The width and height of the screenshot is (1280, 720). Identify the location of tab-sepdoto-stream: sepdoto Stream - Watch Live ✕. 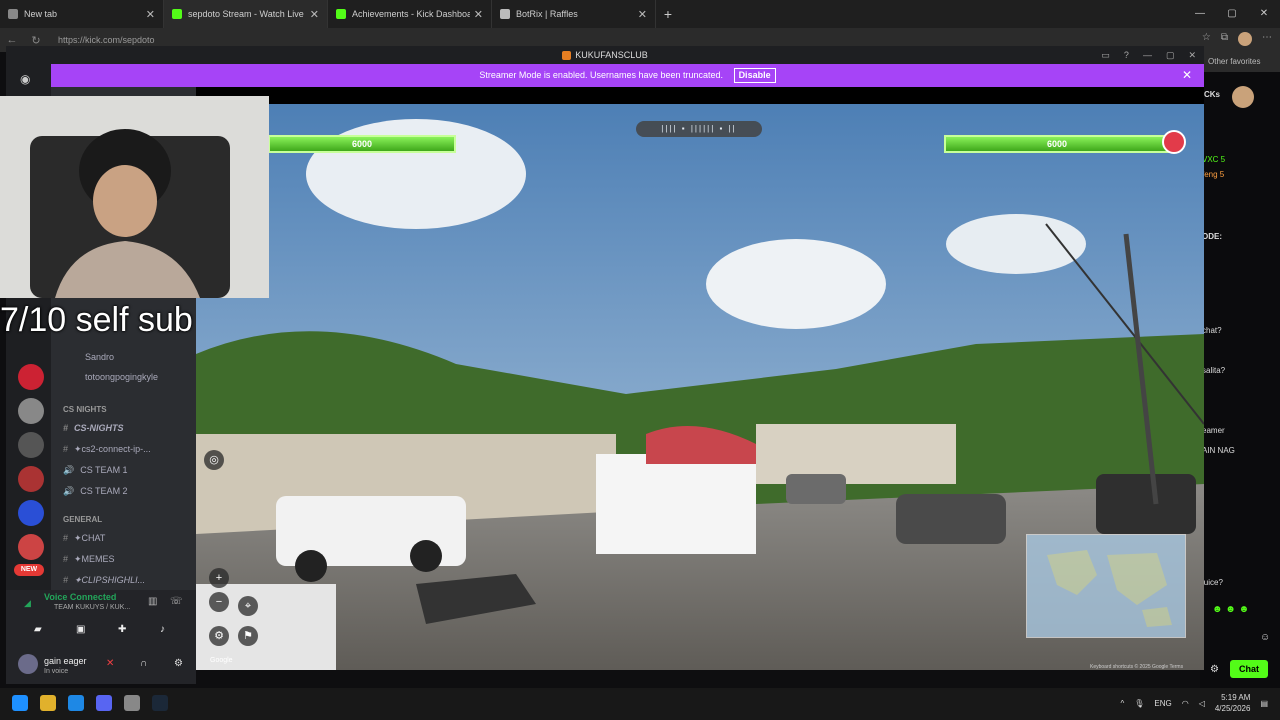
(246, 14).